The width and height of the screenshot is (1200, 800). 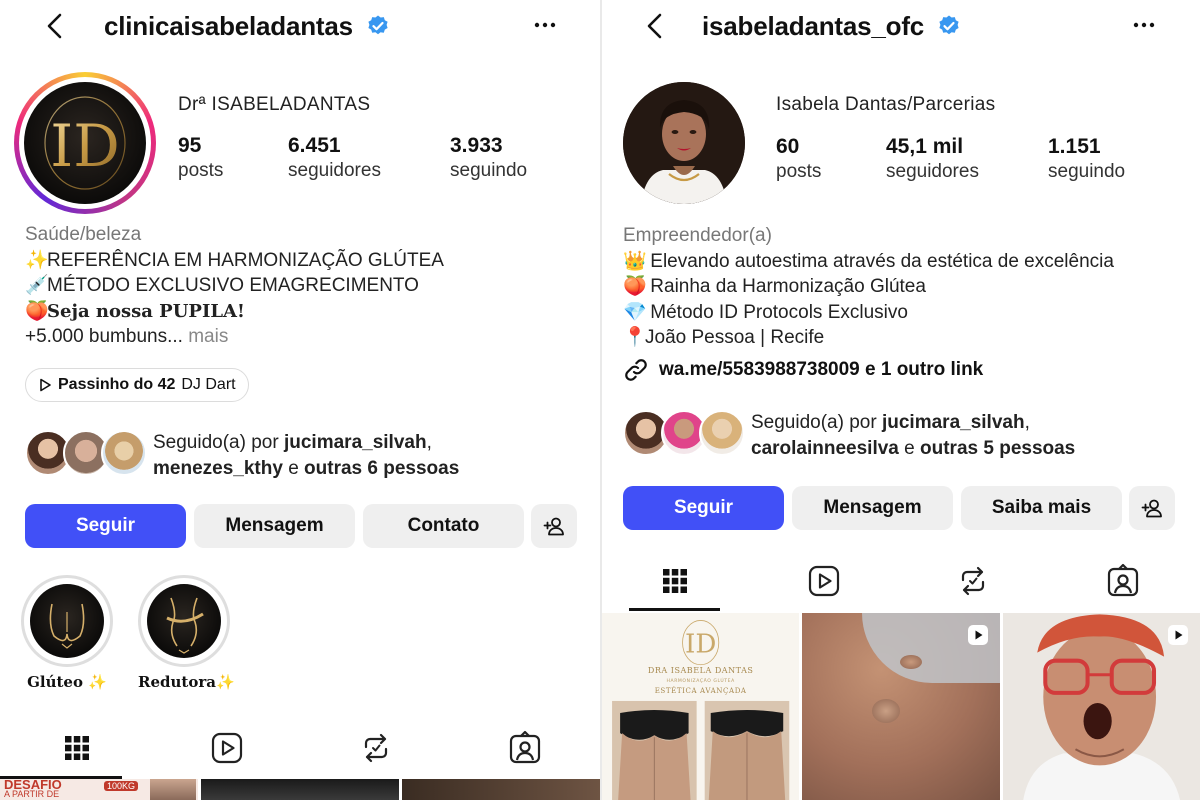 What do you see at coordinates (190, 145) in the screenshot?
I see `stat-posts-count: 95` at bounding box center [190, 145].